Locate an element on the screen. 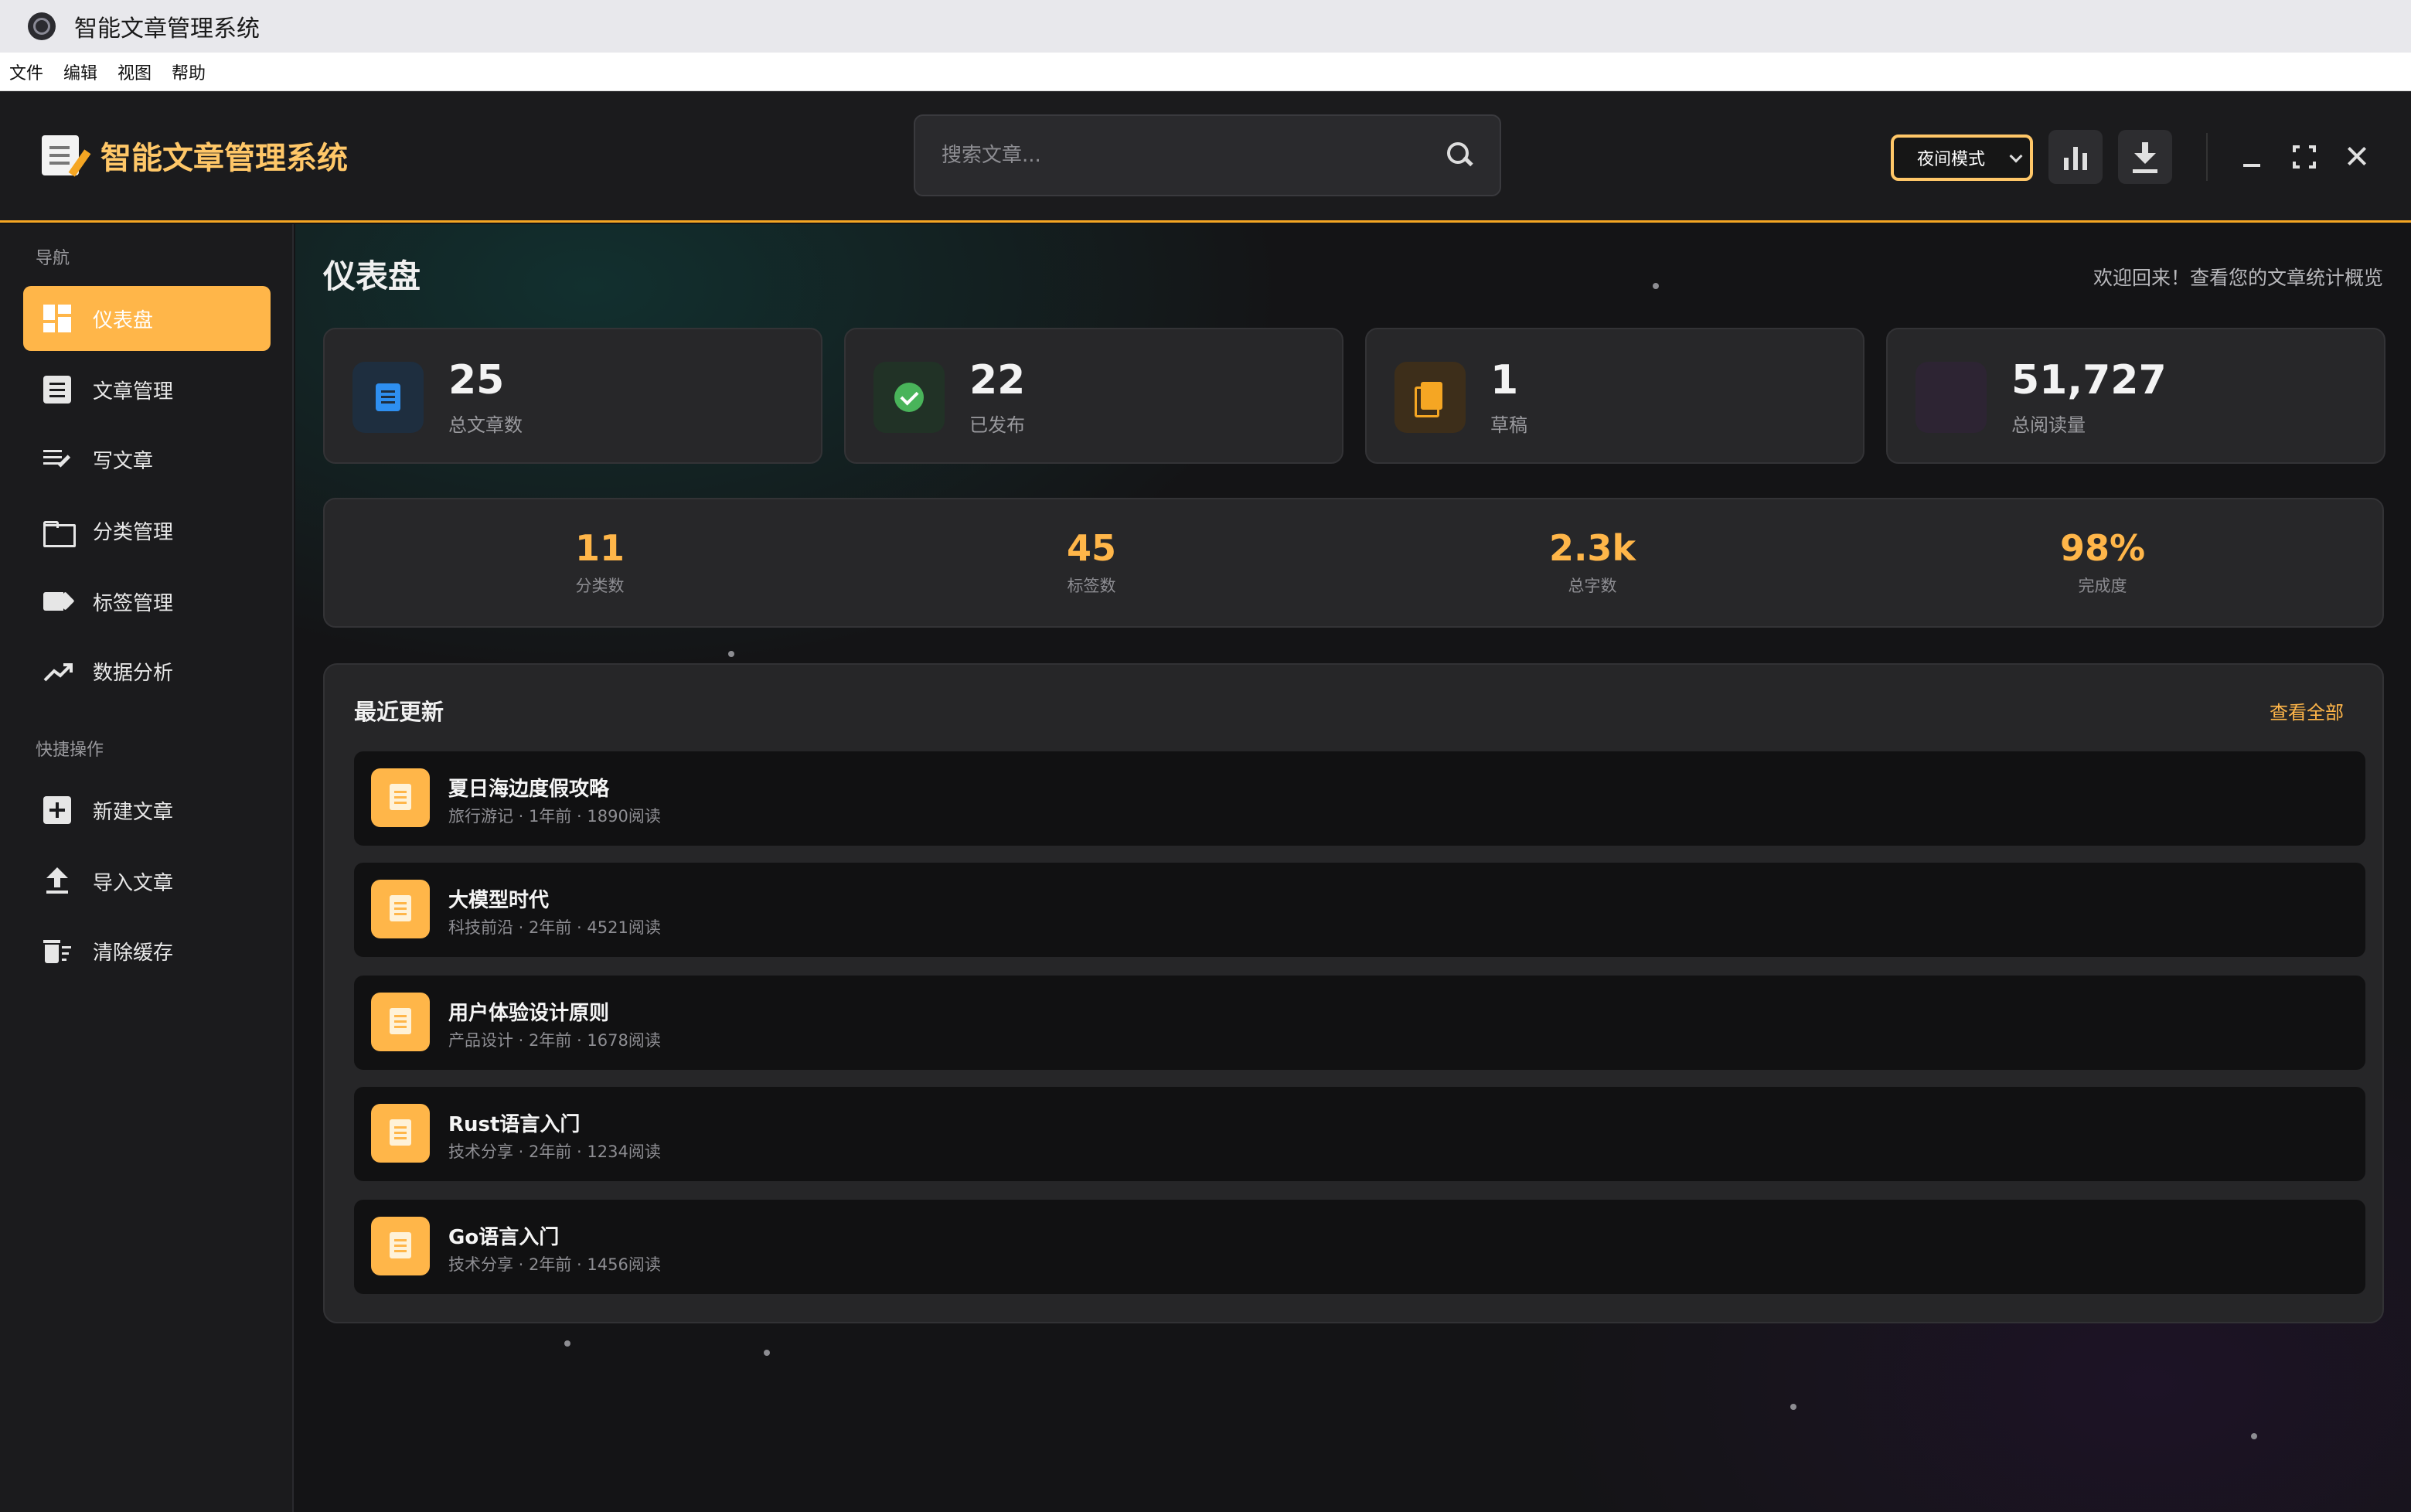 Image resolution: width=2411 pixels, height=1512 pixels. file-copy-icon is located at coordinates (1430, 397).